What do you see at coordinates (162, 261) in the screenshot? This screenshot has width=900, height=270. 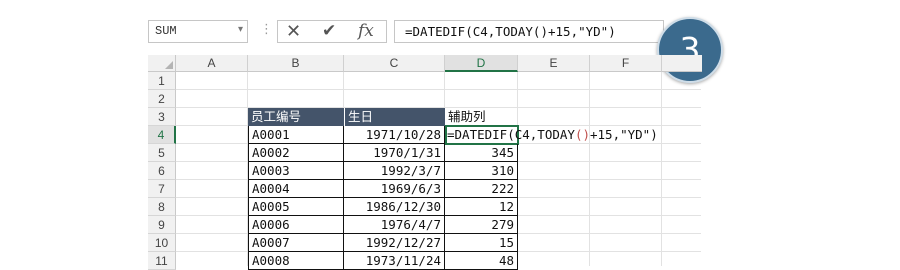 I see `row-header: 11` at bounding box center [162, 261].